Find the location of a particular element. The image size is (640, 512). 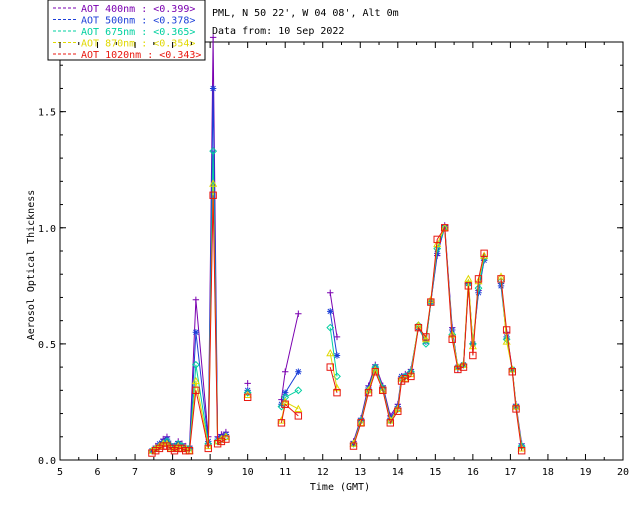

site-annotation: PML, N 50 22', W 04 08', Alt 0m is located at coordinates (305, 13).